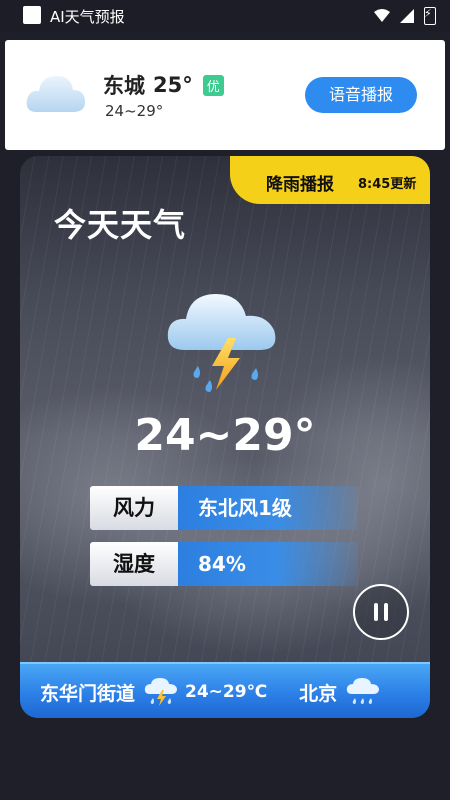 The image size is (450, 800). I want to click on rain-report-badge: 降雨播报 8:45更新, so click(330, 180).